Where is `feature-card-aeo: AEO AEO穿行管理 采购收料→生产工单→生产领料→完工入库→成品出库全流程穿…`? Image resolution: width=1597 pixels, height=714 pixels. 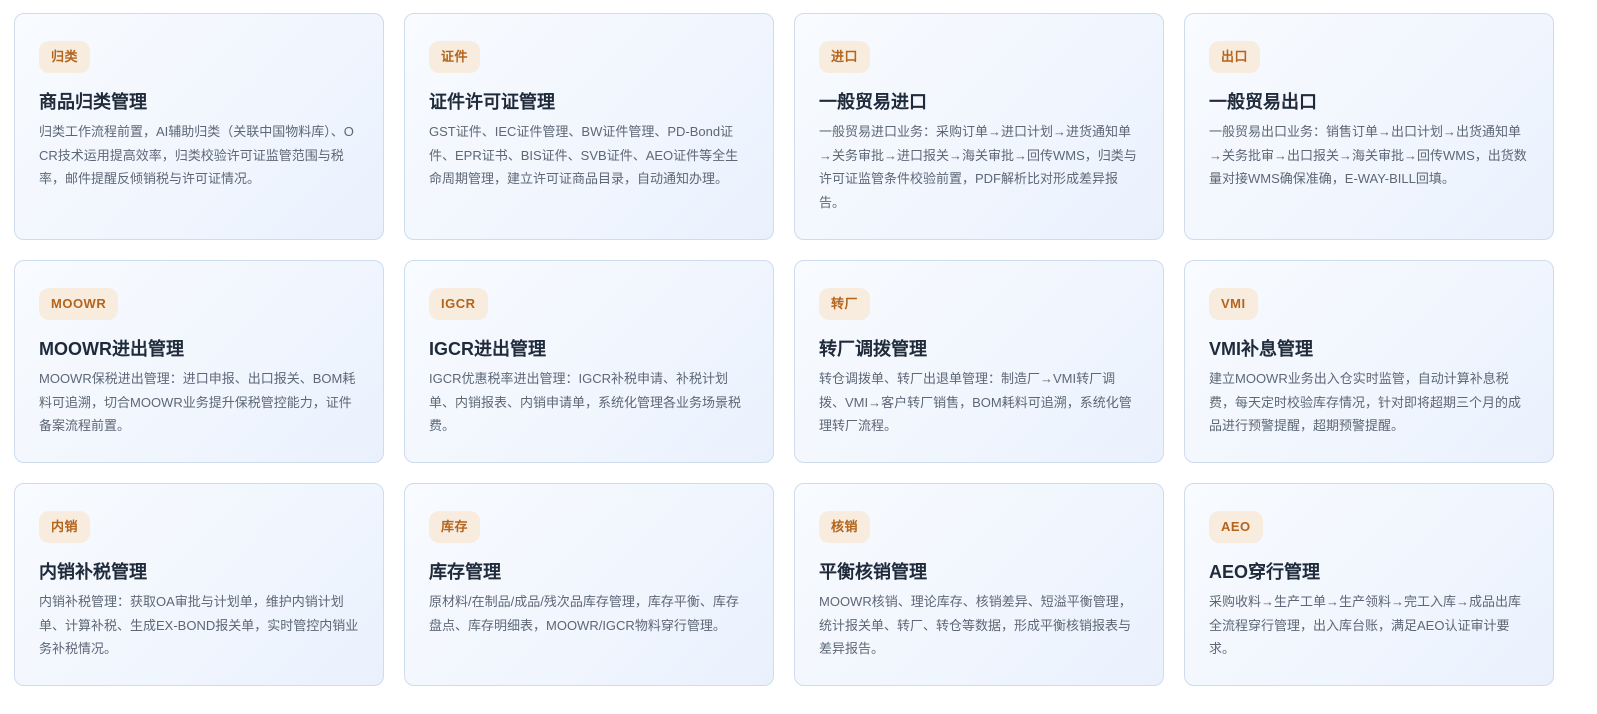
feature-card-aeo: AEO AEO穿行管理 采购收料→生产工单→生产领料→完工入库→成品出库全流程穿… is located at coordinates (1369, 584).